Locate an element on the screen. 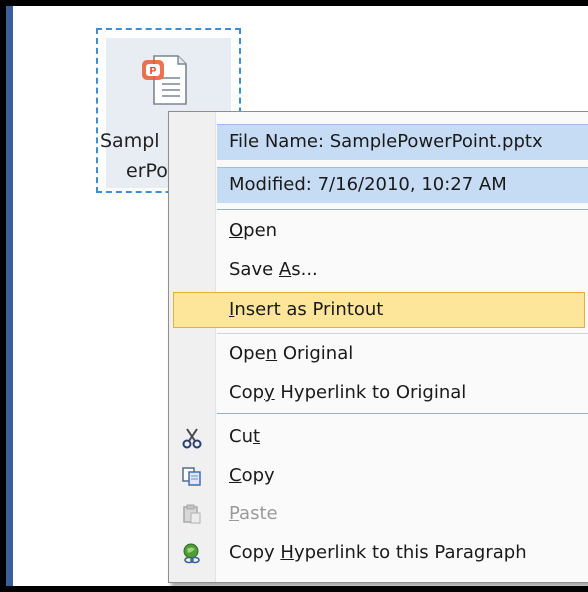 The image size is (588, 592). menu-item-insert-as-printout: Insert as Printout is located at coordinates (402, 310).